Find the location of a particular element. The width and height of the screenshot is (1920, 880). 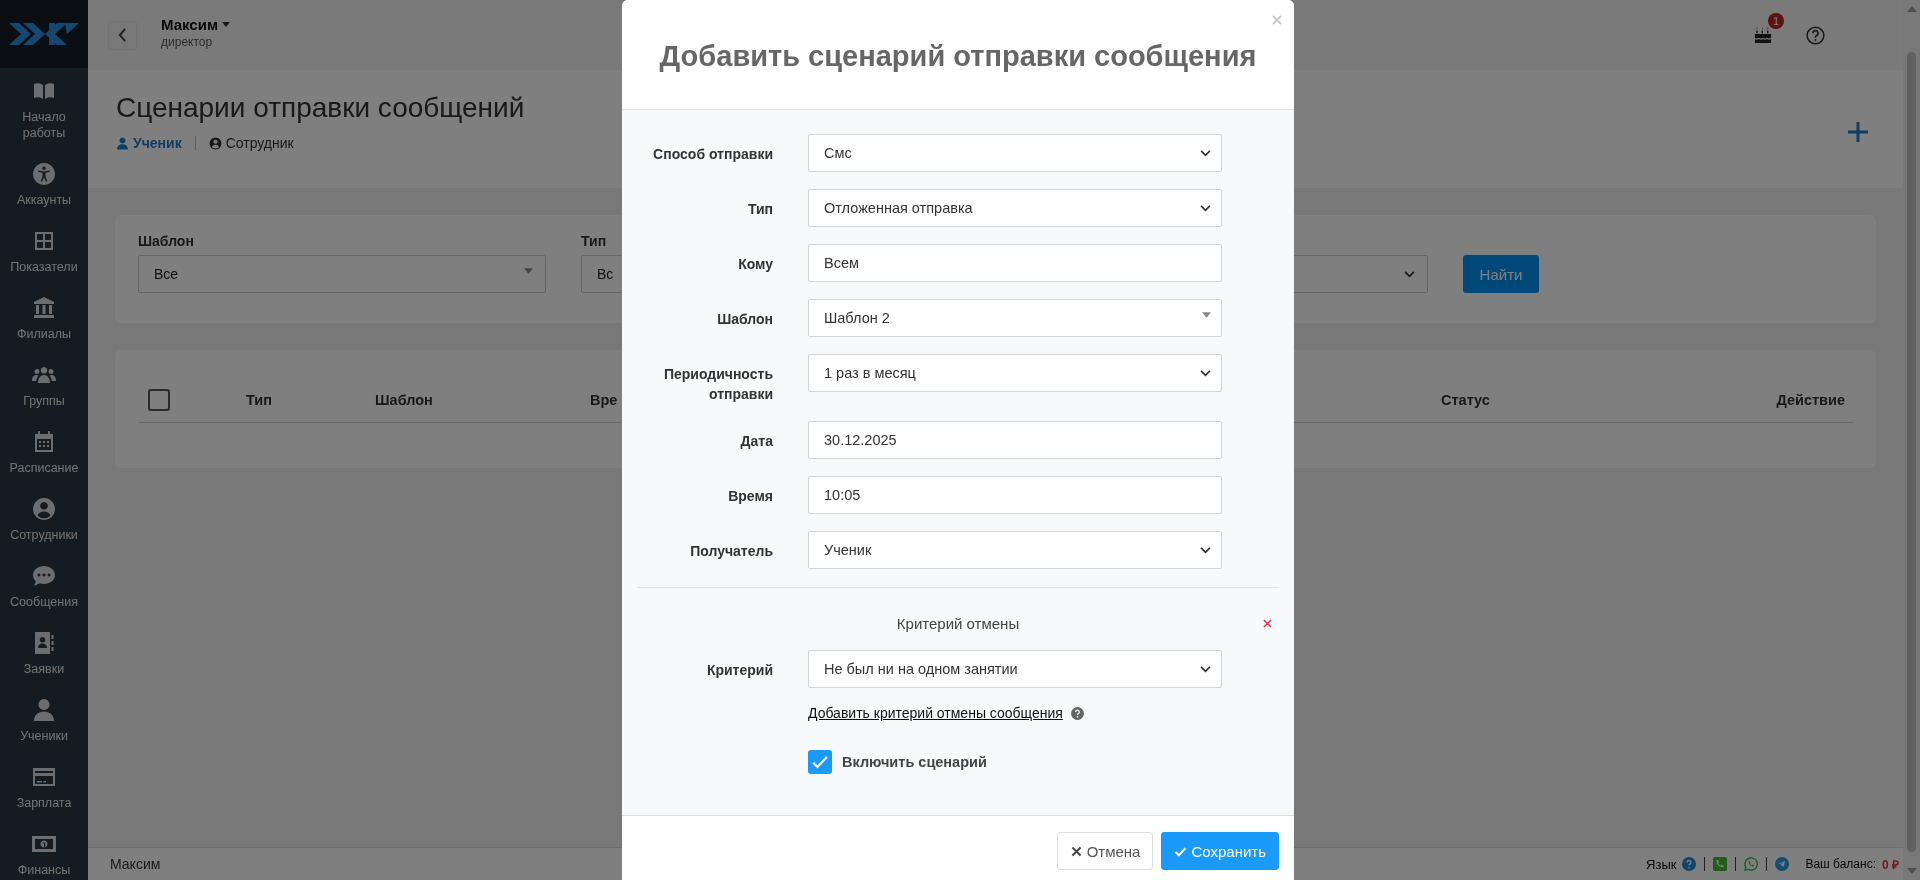

add-criterion-link: Добавить критерий отмены сообщения is located at coordinates (935, 713).